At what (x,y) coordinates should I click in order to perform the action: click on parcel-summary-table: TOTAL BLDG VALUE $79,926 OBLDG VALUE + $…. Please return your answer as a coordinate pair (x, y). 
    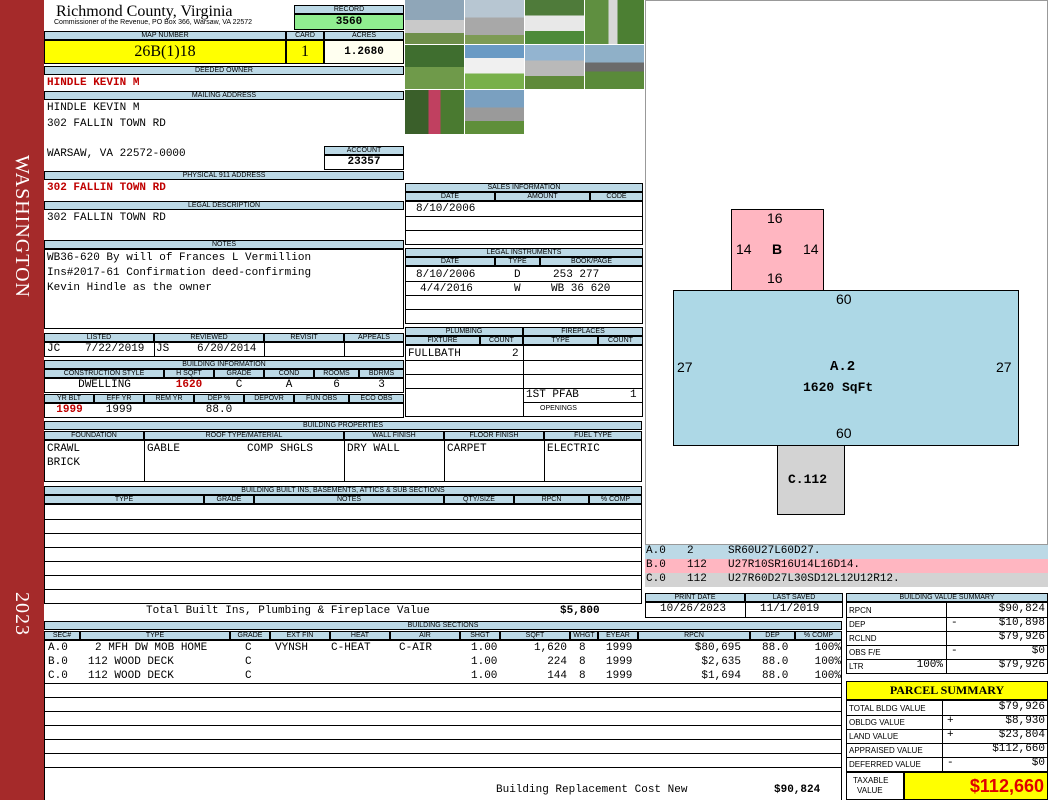
    Looking at the image, I should click on (947, 736).